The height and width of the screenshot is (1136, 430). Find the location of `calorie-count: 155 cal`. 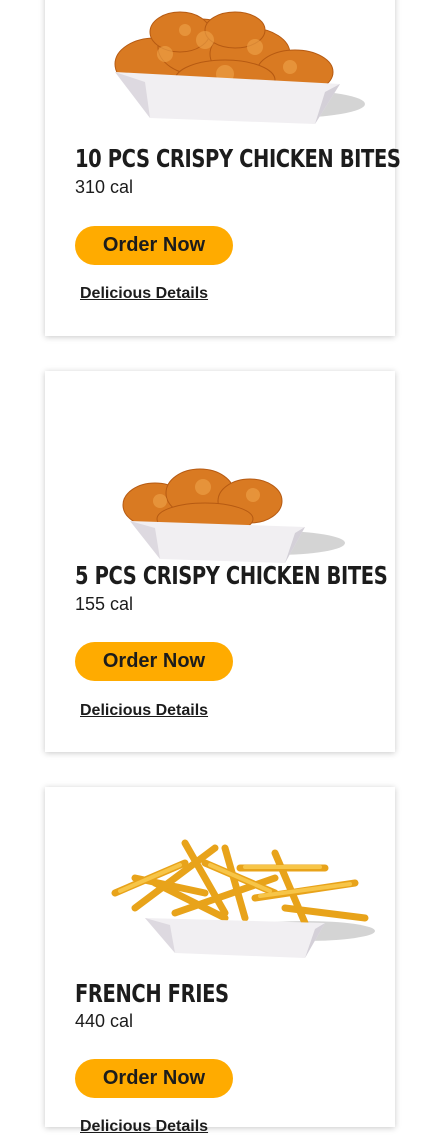

calorie-count: 155 cal is located at coordinates (104, 604).